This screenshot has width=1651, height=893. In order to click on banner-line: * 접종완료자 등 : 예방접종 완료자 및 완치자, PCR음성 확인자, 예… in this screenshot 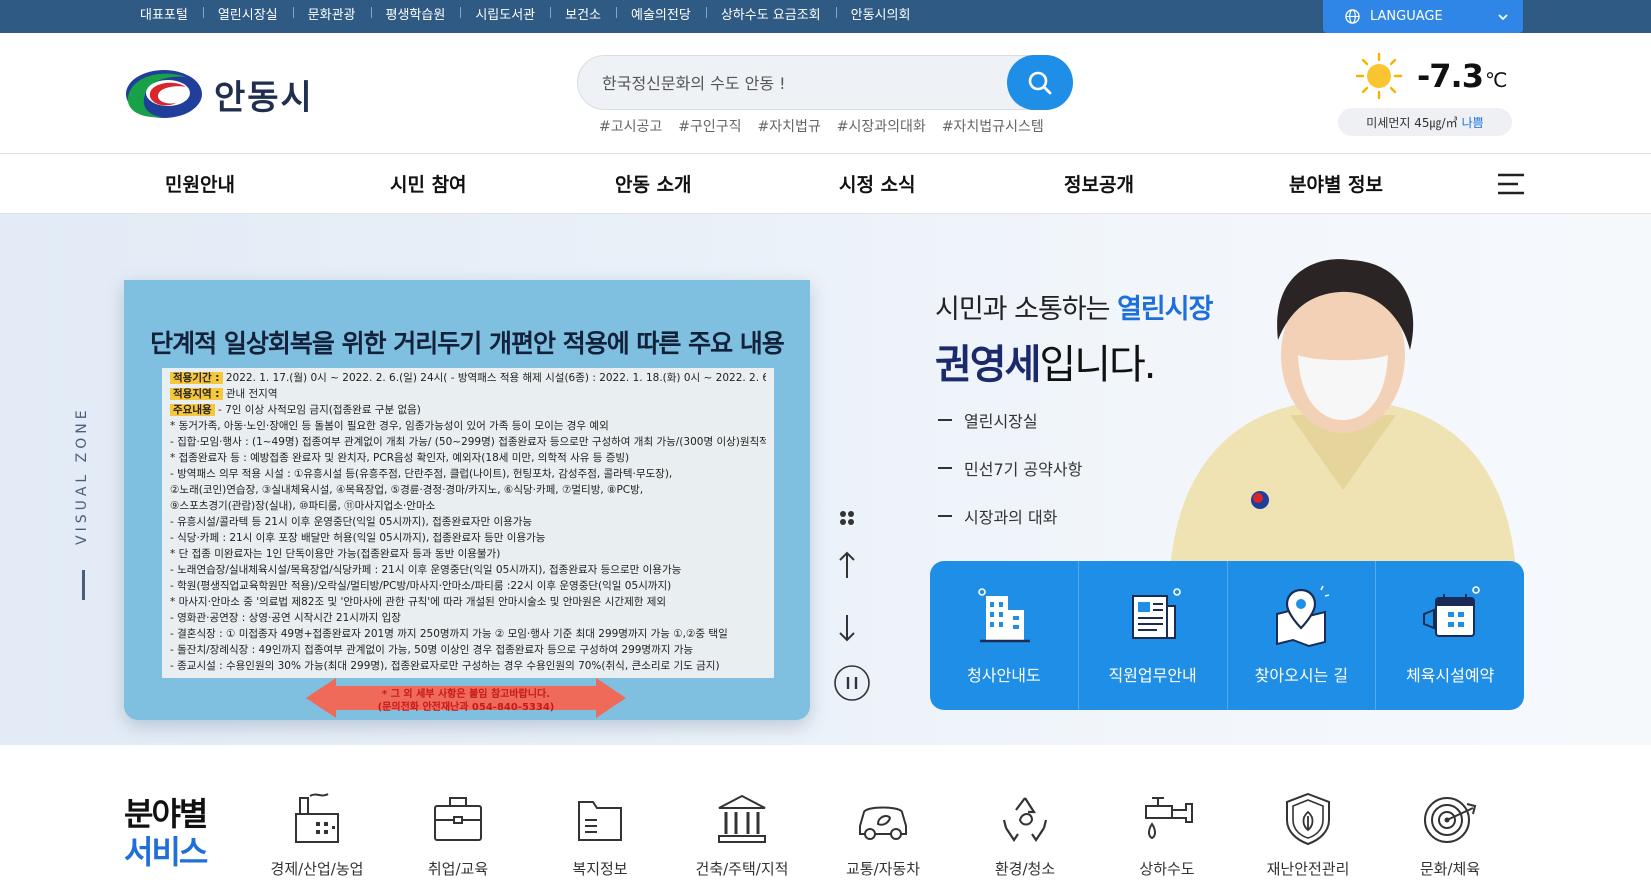, I will do `click(400, 458)`.